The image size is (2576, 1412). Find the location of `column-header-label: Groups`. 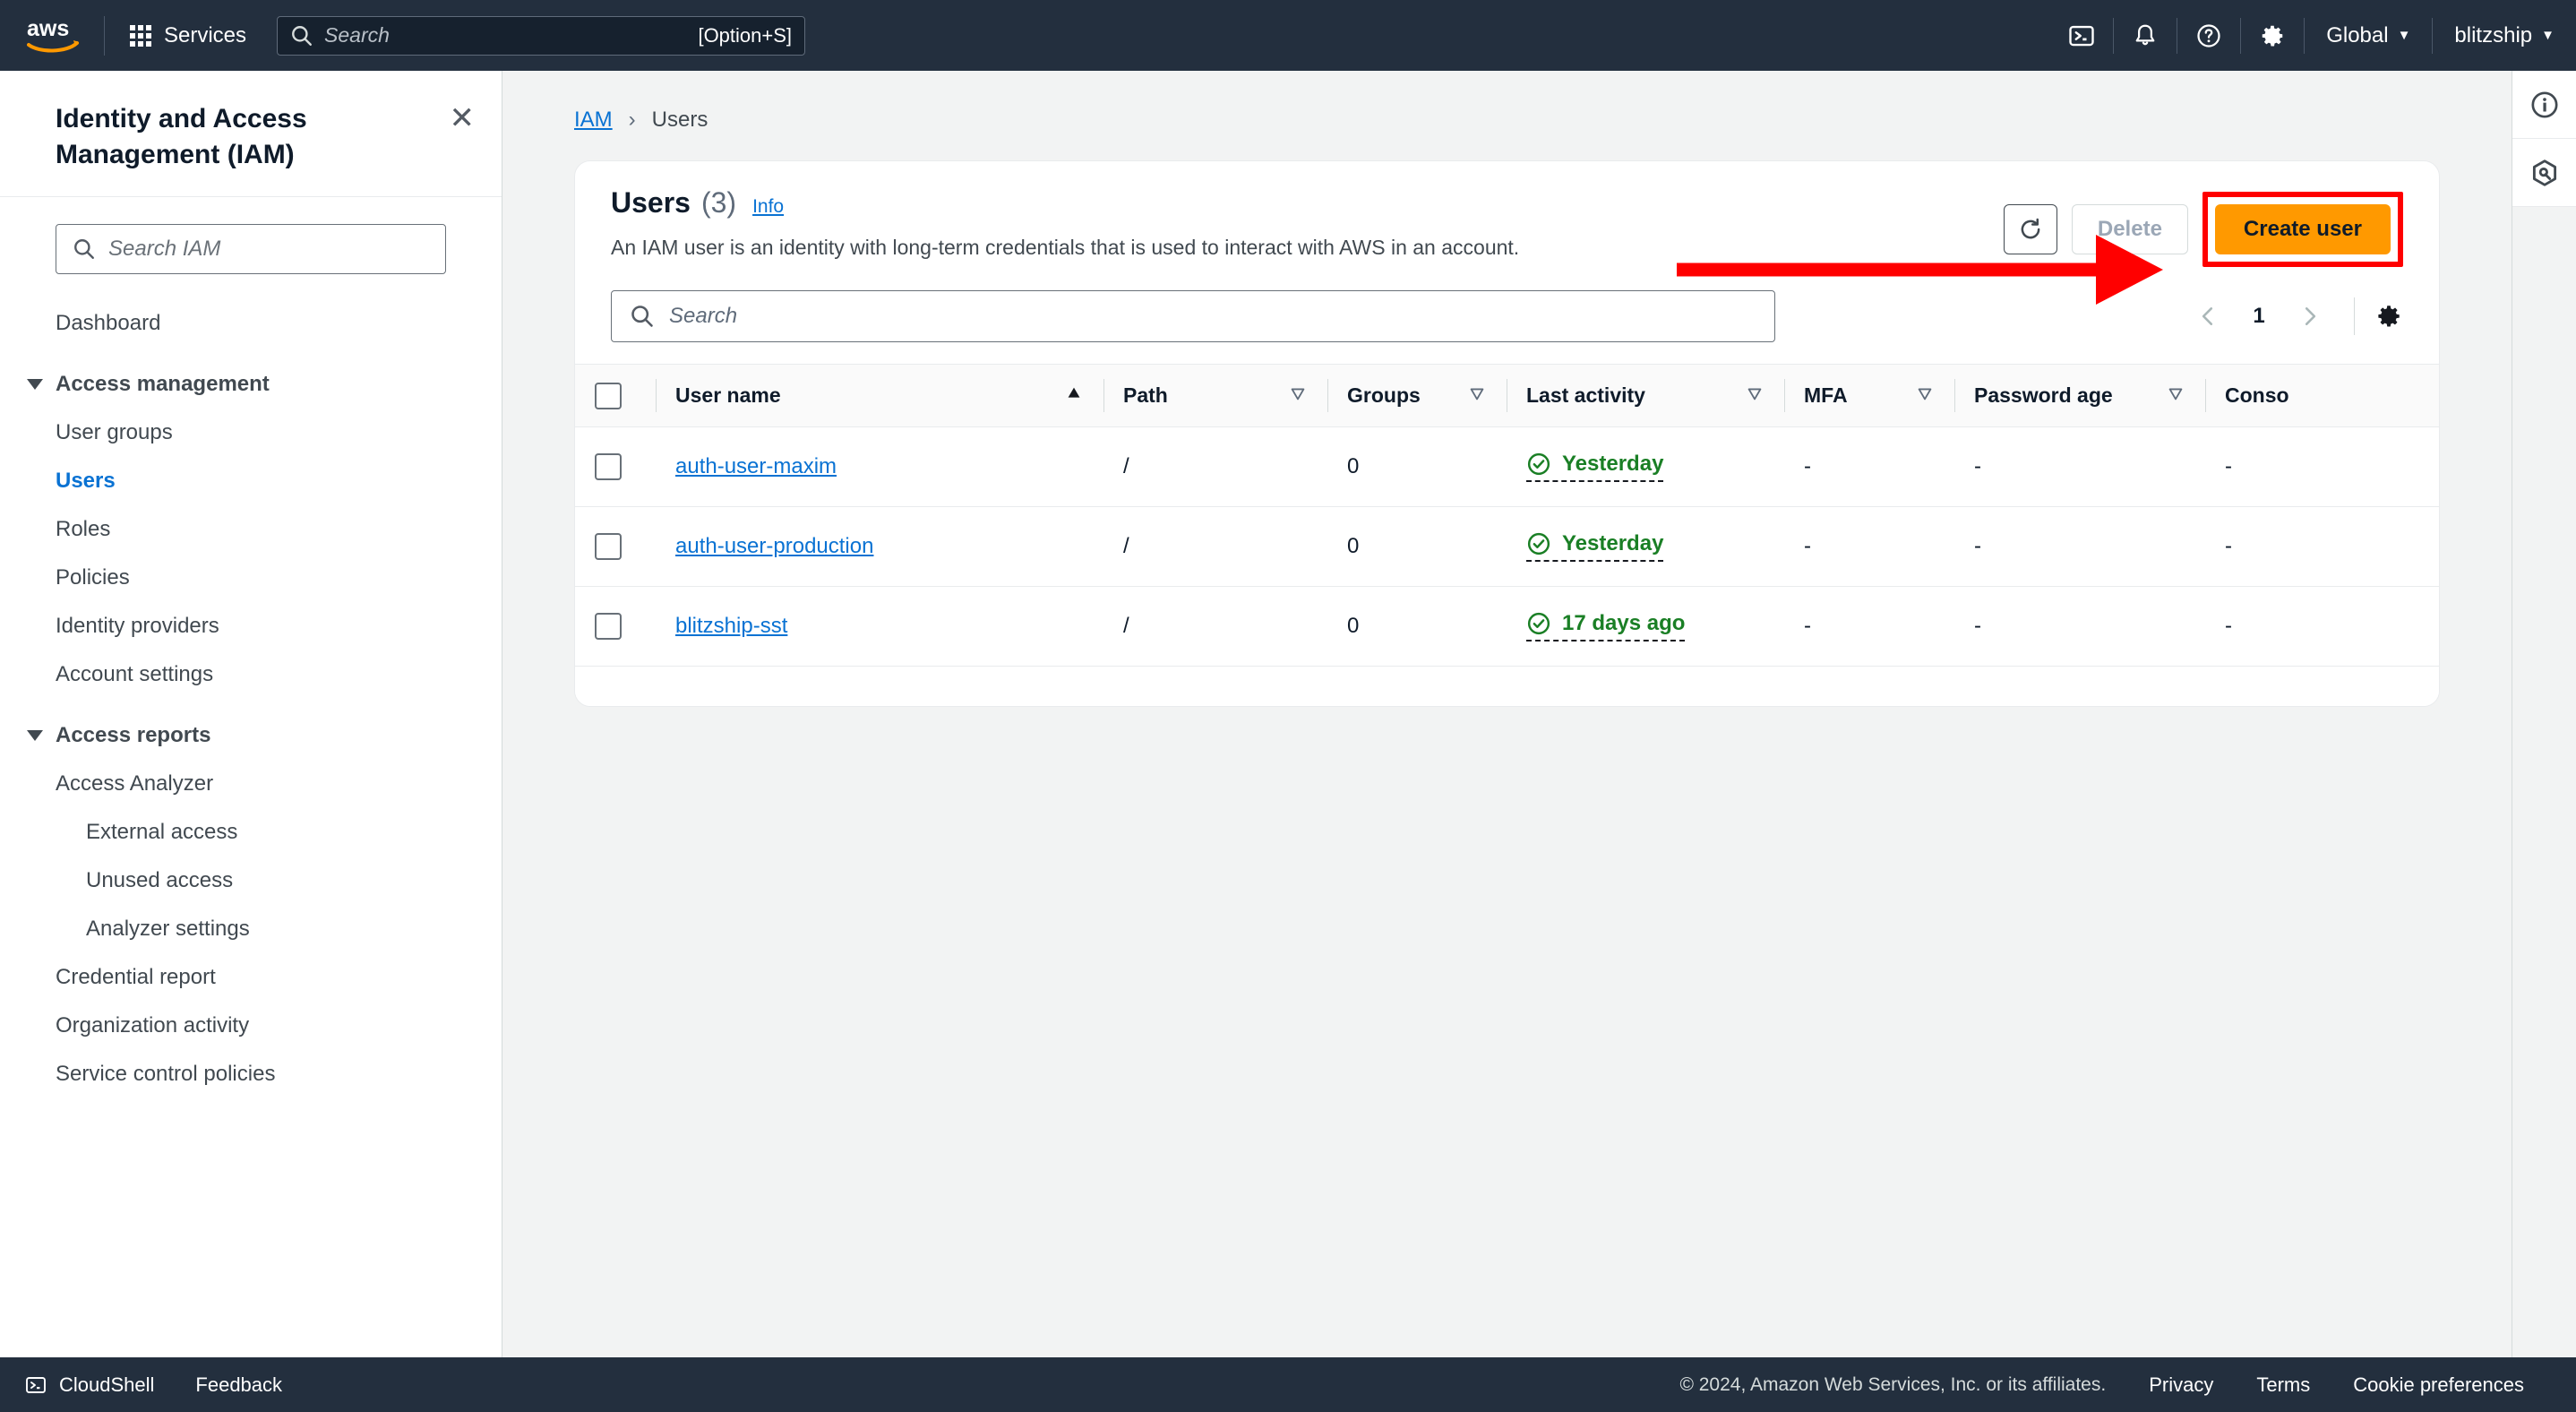

column-header-label: Groups is located at coordinates (1384, 395).